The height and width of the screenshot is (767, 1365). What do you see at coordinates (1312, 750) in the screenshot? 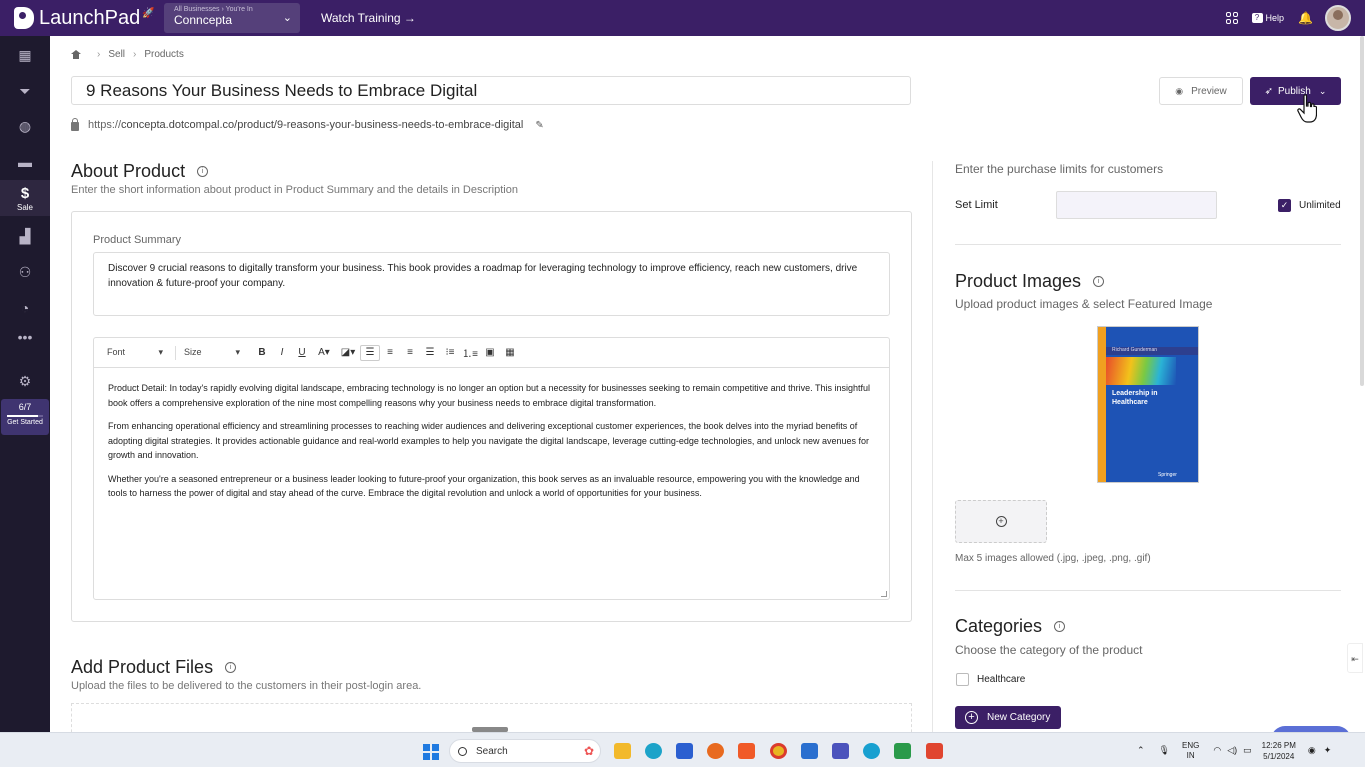
I see `notification-icon: ◉` at bounding box center [1312, 750].